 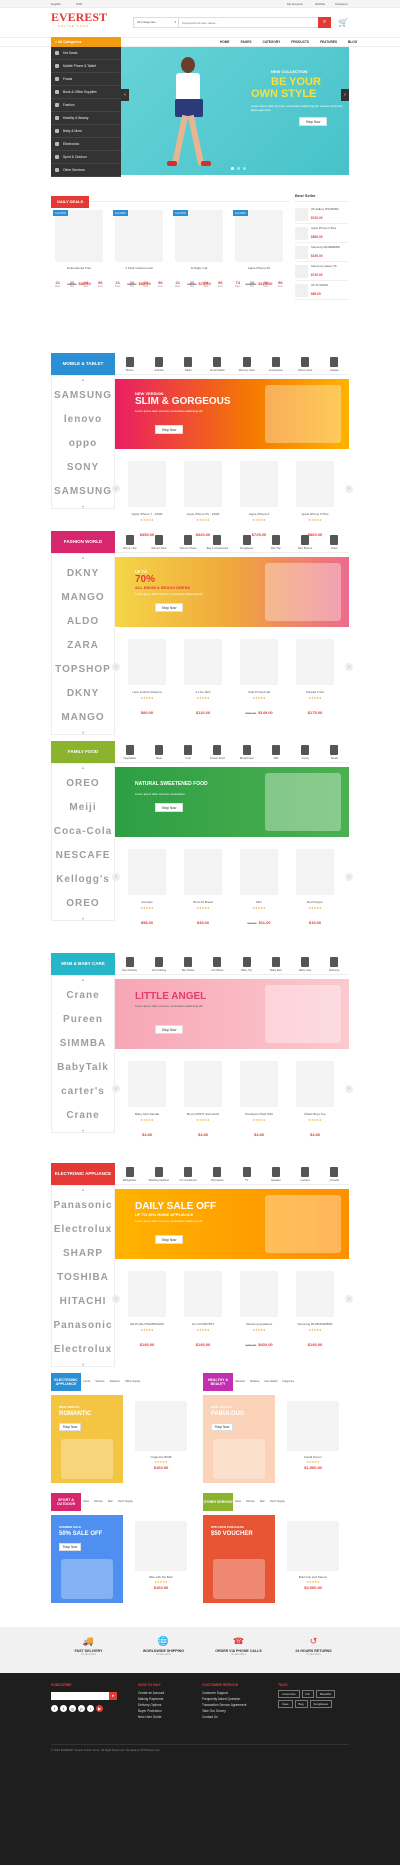 I want to click on brand-logo: Coca-Cola, so click(x=83, y=831).